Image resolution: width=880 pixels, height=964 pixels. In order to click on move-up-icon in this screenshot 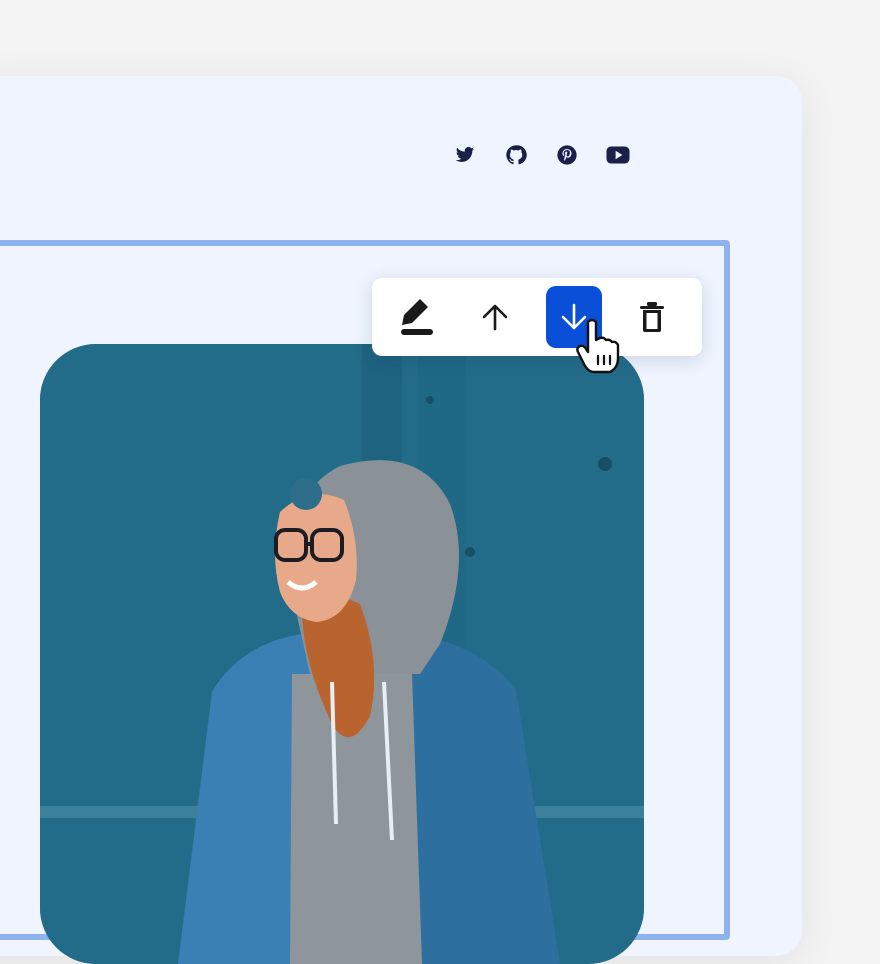, I will do `click(495, 317)`.